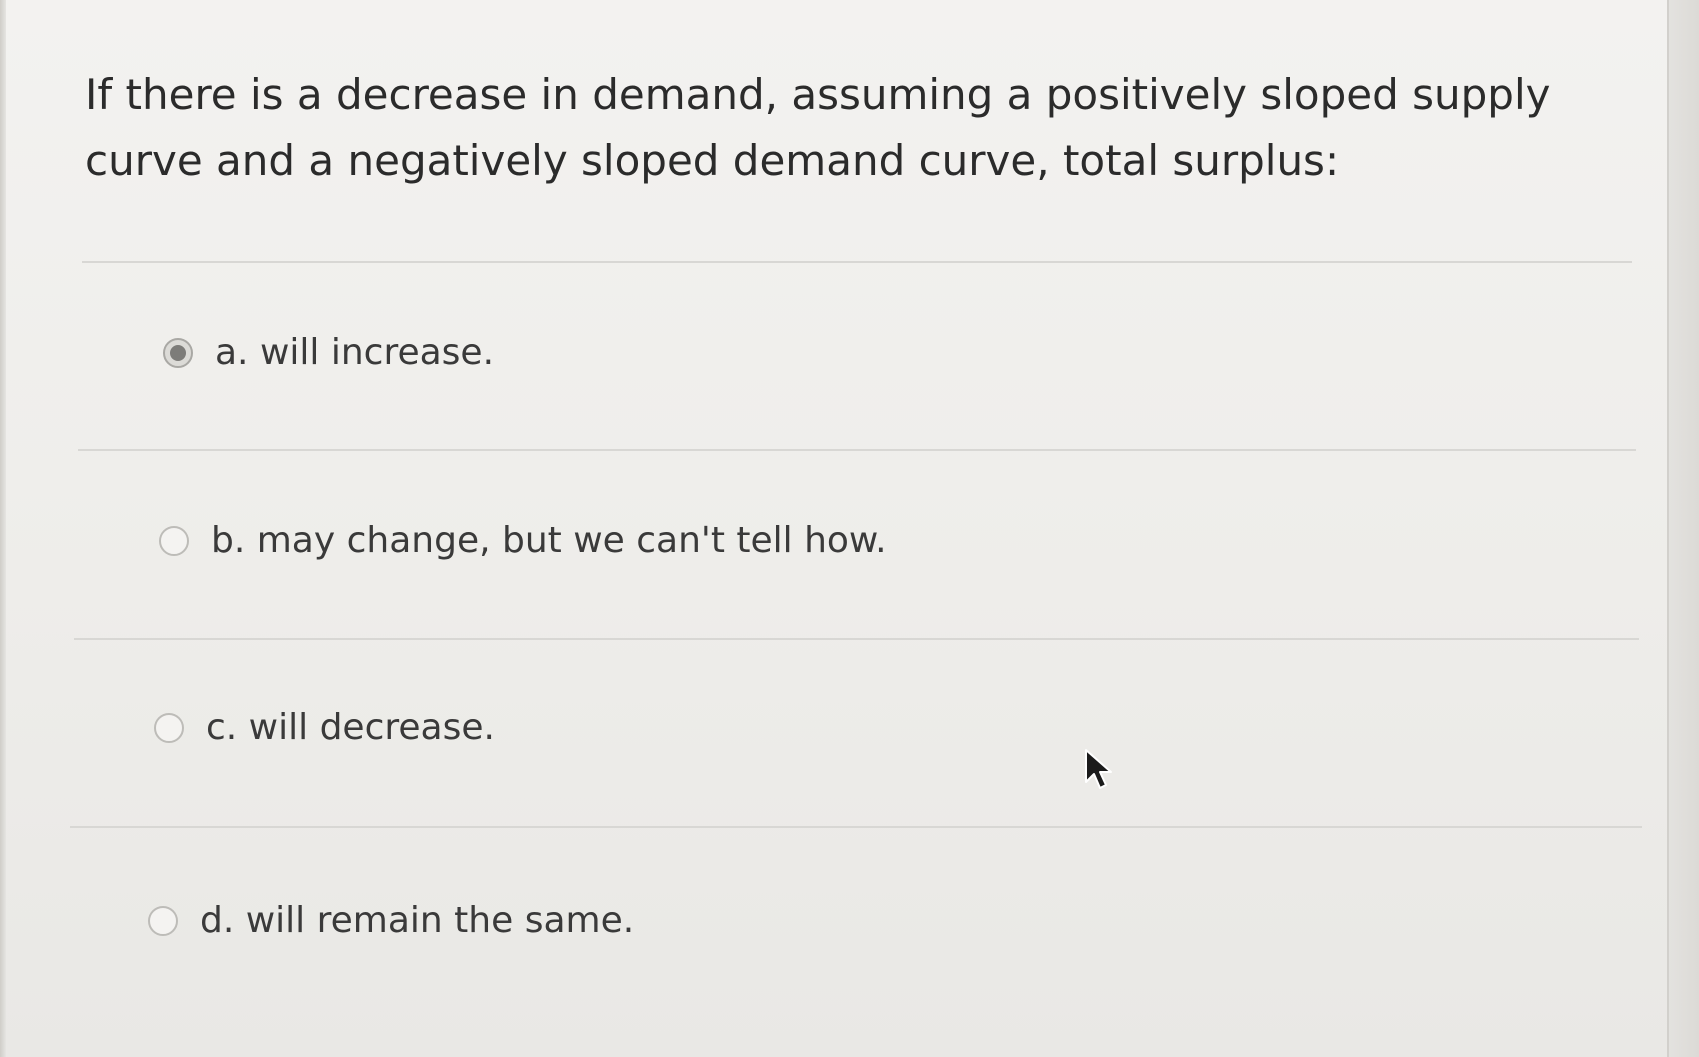  I want to click on radio-selected-dot, so click(178, 352).